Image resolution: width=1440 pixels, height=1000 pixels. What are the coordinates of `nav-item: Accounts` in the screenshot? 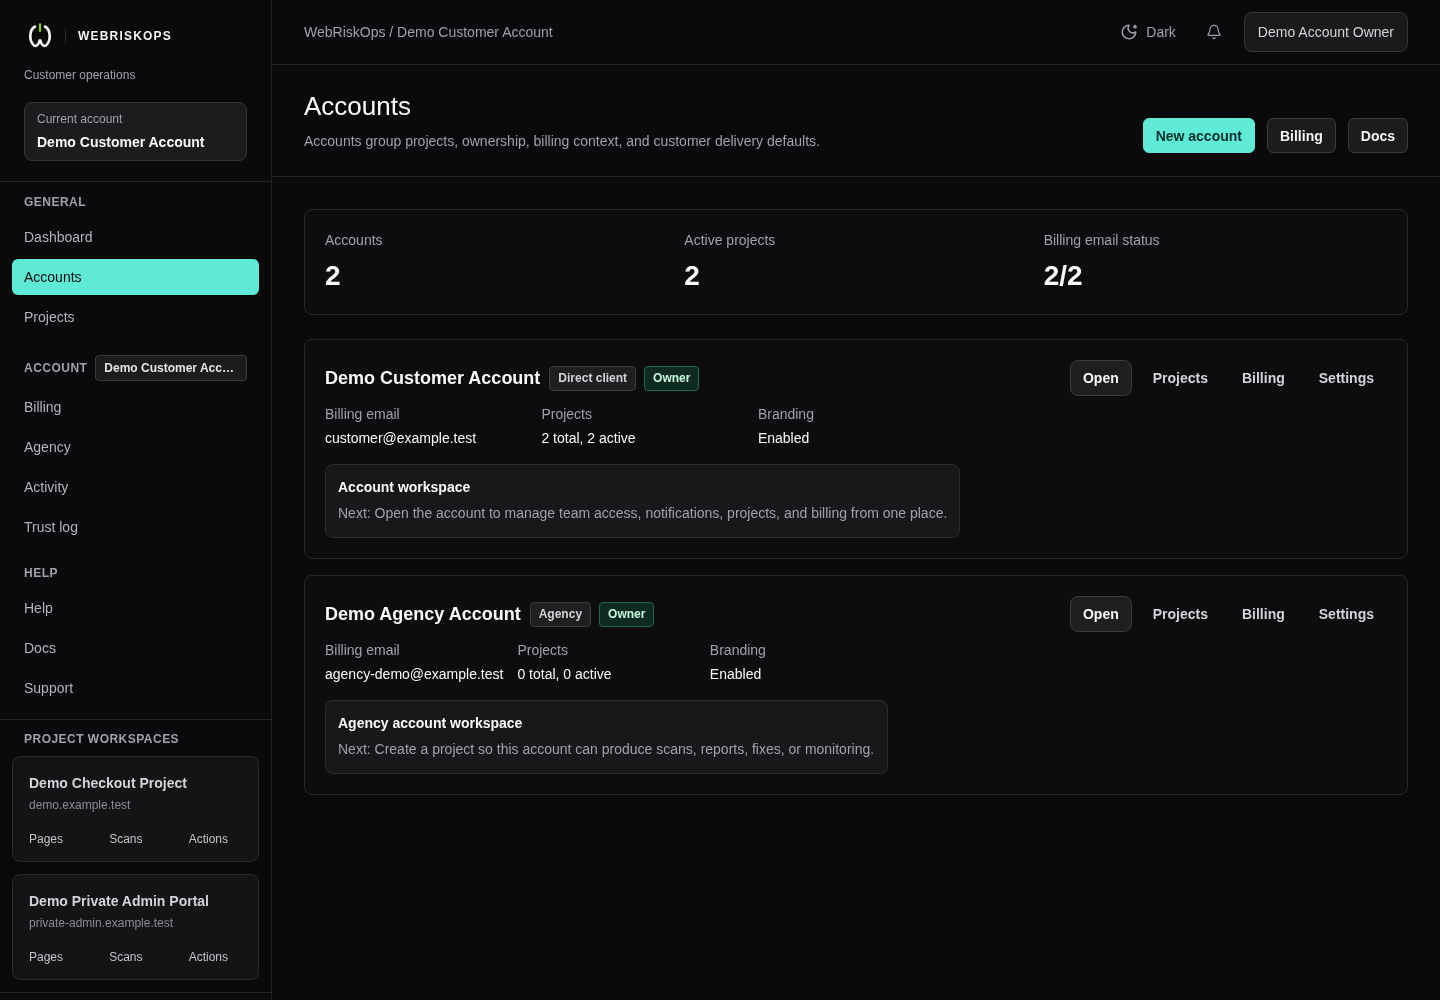 It's located at (135, 277).